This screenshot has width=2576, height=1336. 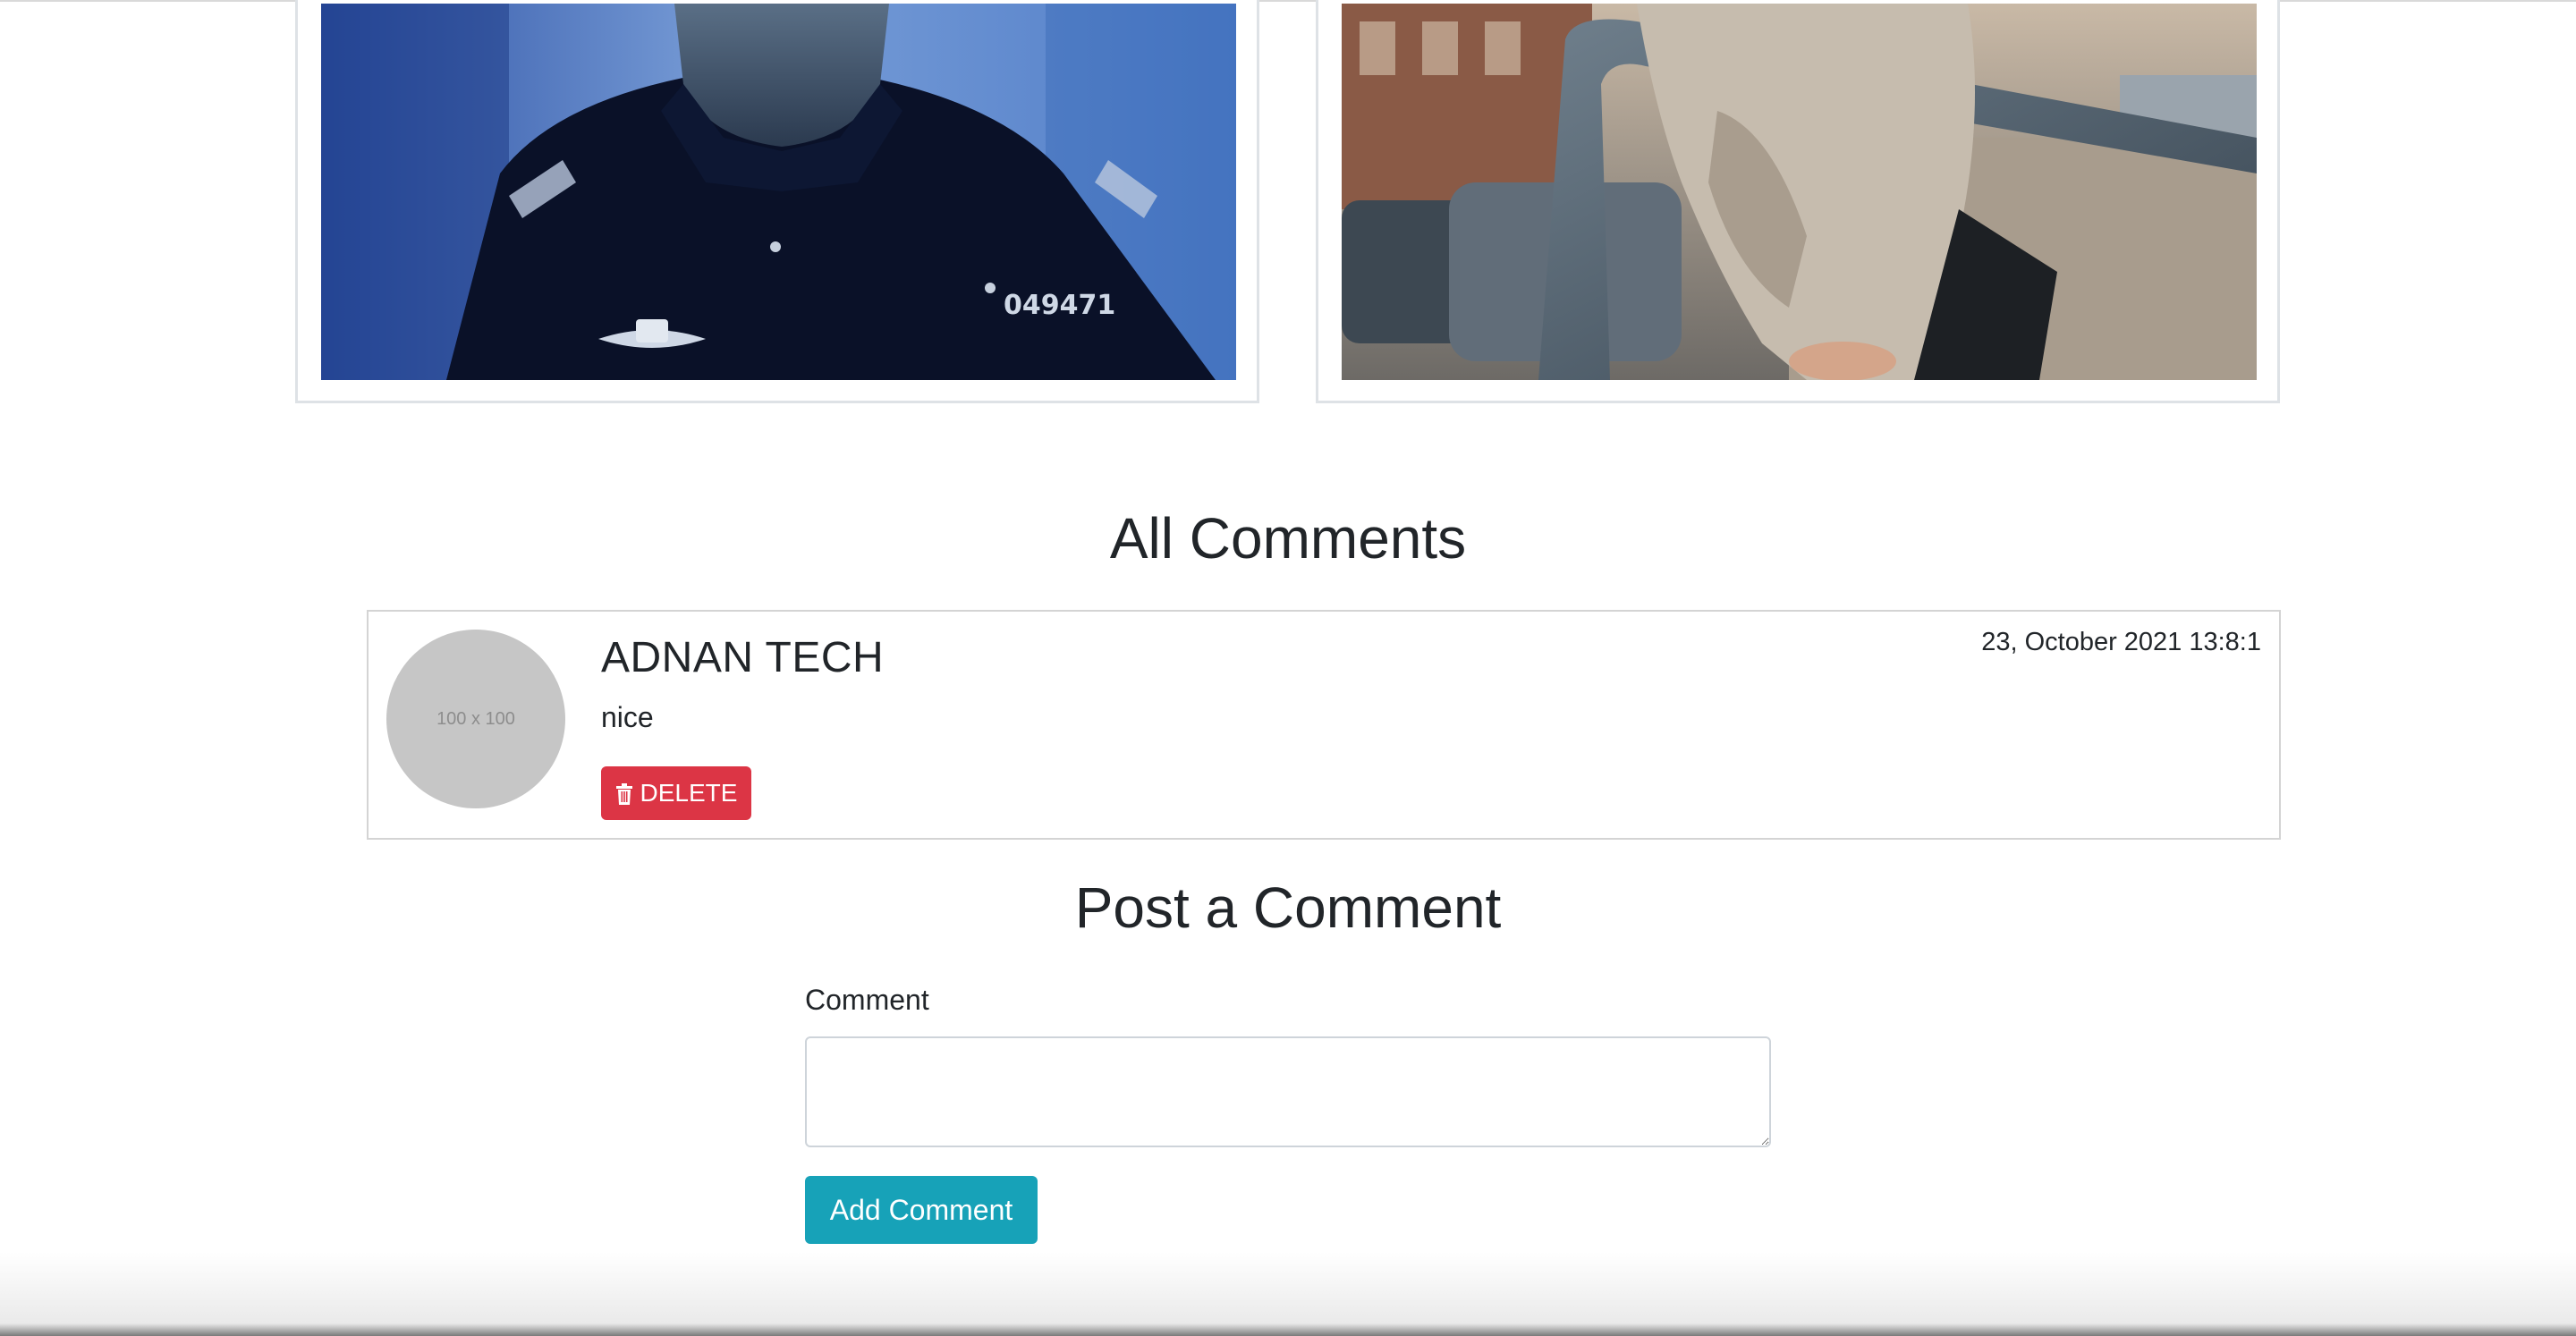 I want to click on delete-label: DELETE, so click(x=689, y=793).